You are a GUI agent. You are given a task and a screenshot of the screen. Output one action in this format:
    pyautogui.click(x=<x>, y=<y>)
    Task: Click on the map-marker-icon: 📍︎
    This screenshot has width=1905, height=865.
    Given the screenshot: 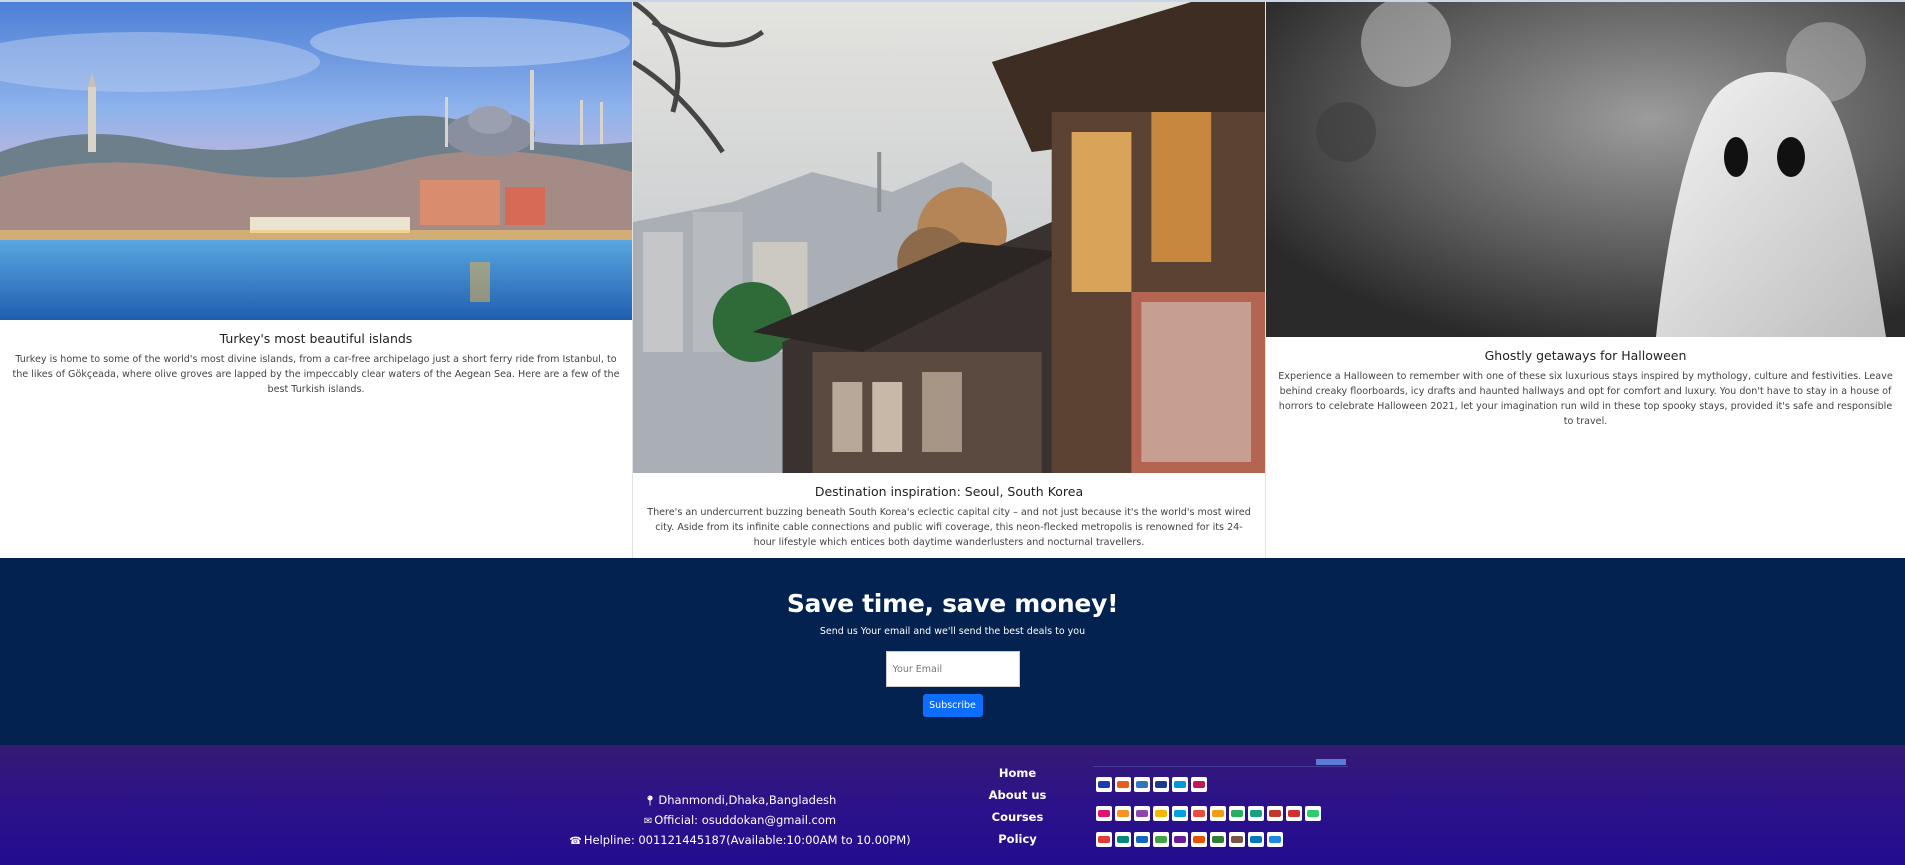 What is the action you would take?
    pyautogui.click(x=650, y=801)
    